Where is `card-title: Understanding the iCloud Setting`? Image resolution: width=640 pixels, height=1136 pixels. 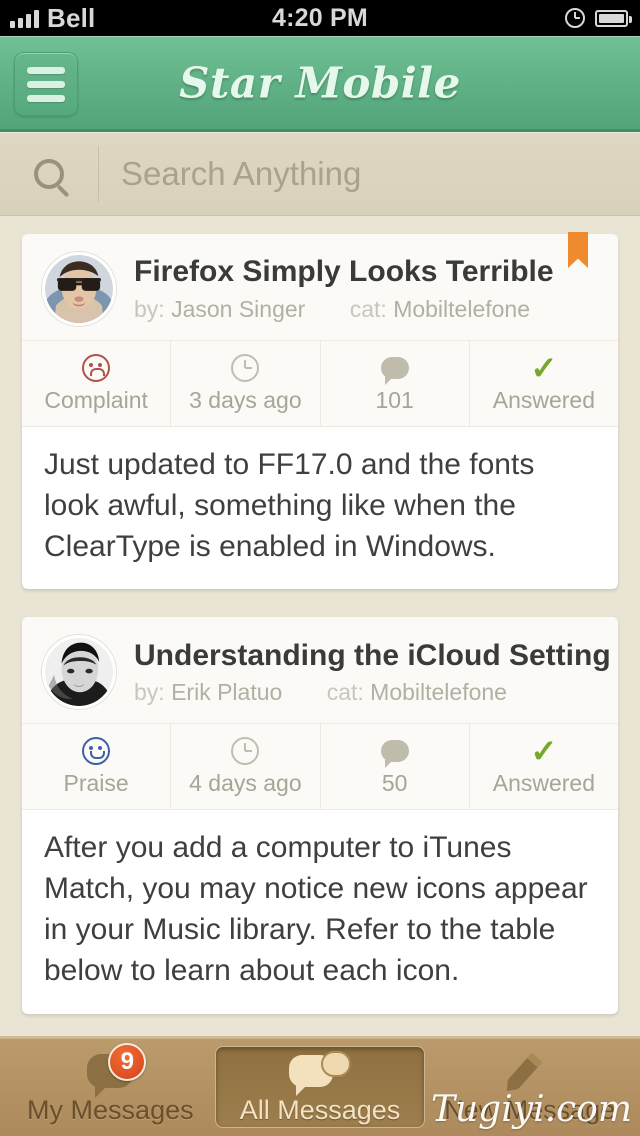
card-title: Understanding the iCloud Setting is located at coordinates (372, 655).